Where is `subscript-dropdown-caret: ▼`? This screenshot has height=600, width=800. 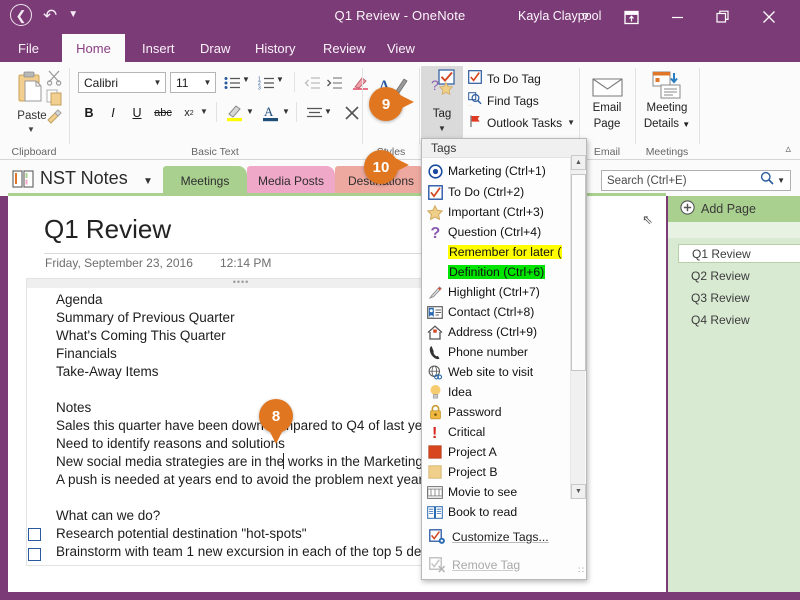
subscript-dropdown-caret: ▼ is located at coordinates (204, 111).